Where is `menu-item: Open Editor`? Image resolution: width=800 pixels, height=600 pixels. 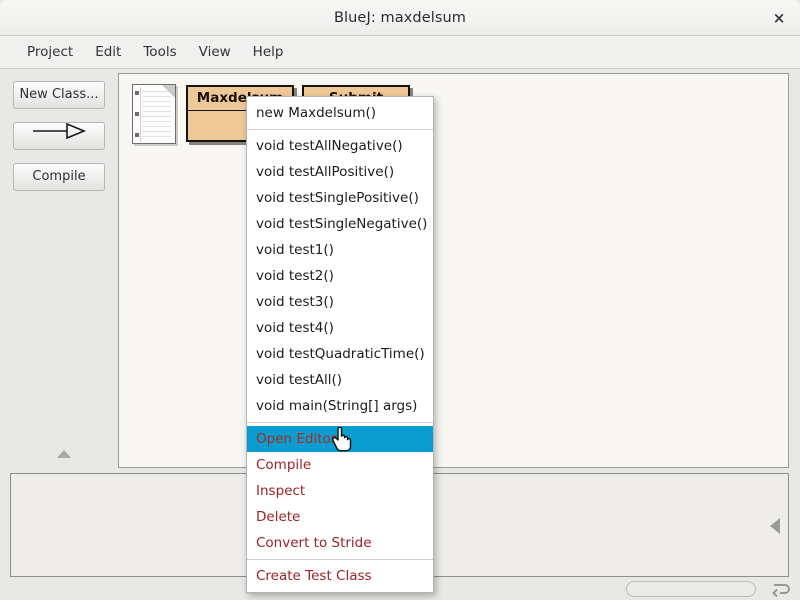 menu-item: Open Editor is located at coordinates (340, 439).